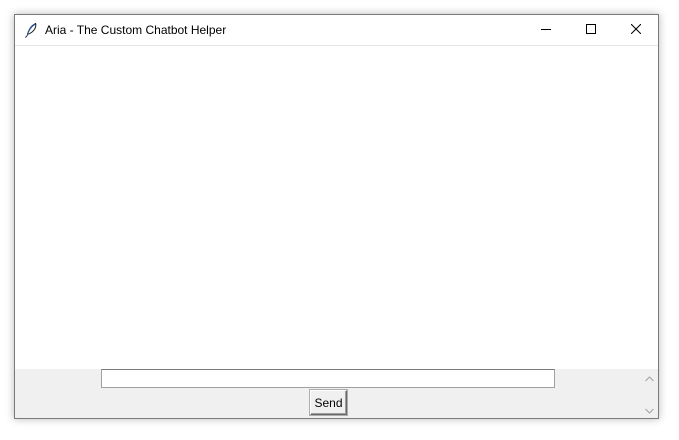 The height and width of the screenshot is (440, 679). I want to click on maximize-button, so click(590, 30).